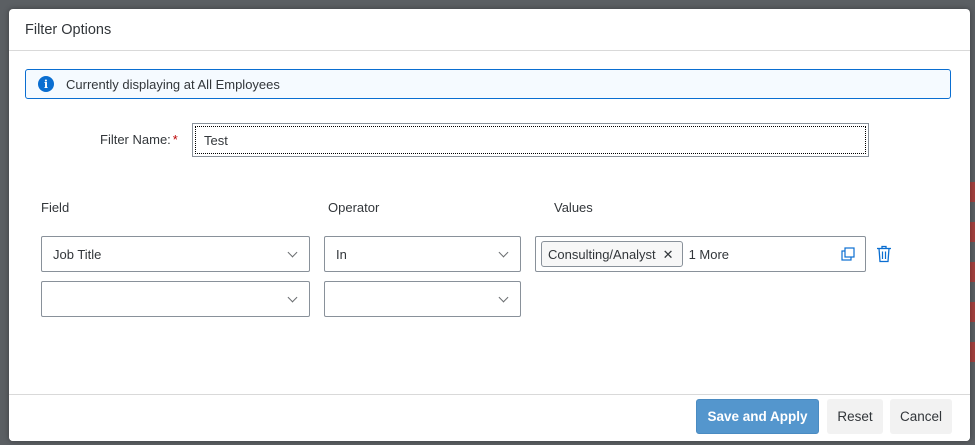 The image size is (975, 445). I want to click on value-token: Consulting/Analyst ✕, so click(612, 254).